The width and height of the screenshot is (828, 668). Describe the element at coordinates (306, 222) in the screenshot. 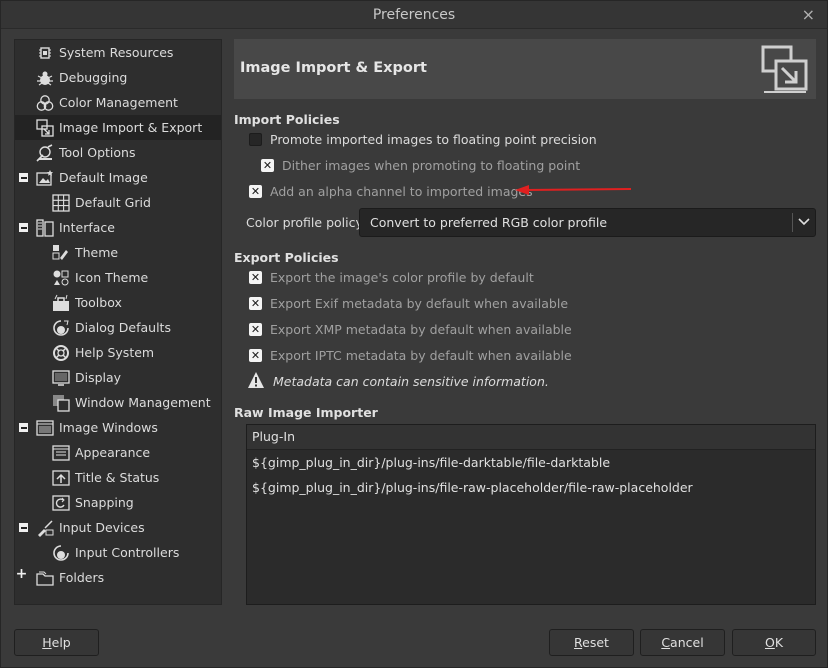

I see `color-profile-policy-label: Color profile policy:` at that location.